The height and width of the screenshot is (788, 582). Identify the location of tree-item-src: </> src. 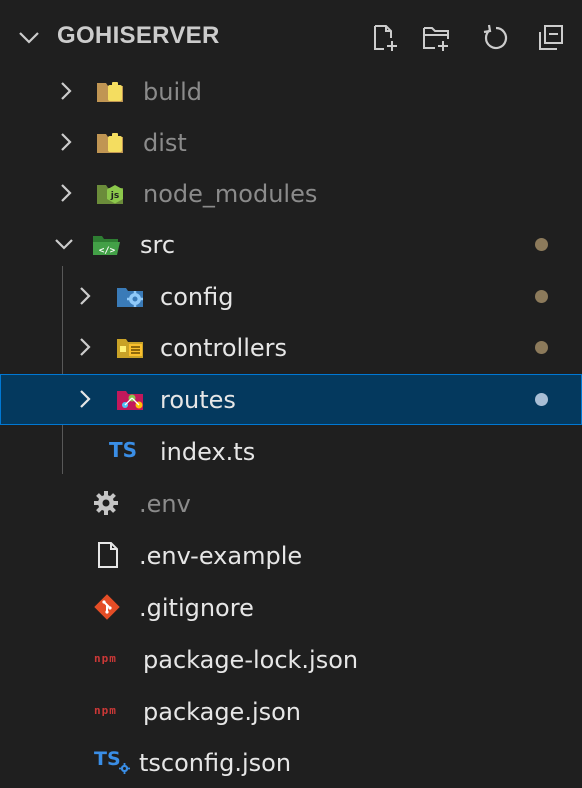
(291, 244).